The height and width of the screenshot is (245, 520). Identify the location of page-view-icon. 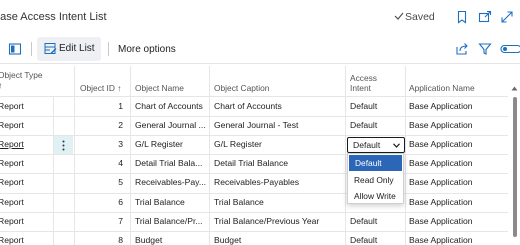
(15, 49).